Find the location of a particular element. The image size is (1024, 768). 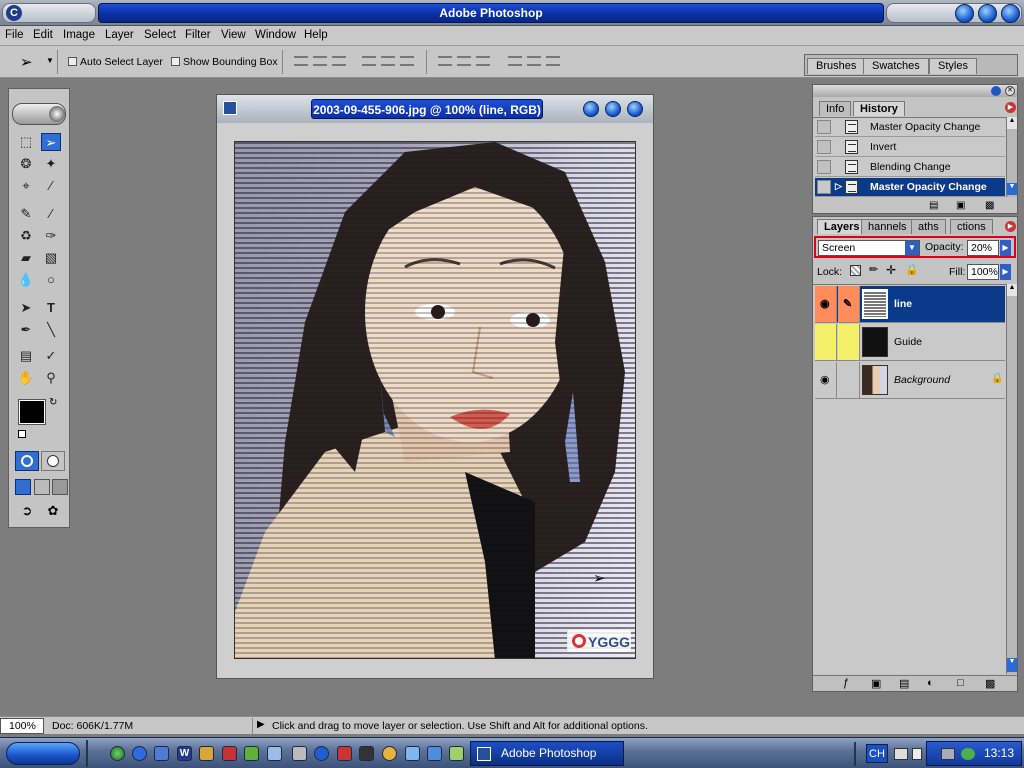

quick-mask-button is located at coordinates (53, 461).